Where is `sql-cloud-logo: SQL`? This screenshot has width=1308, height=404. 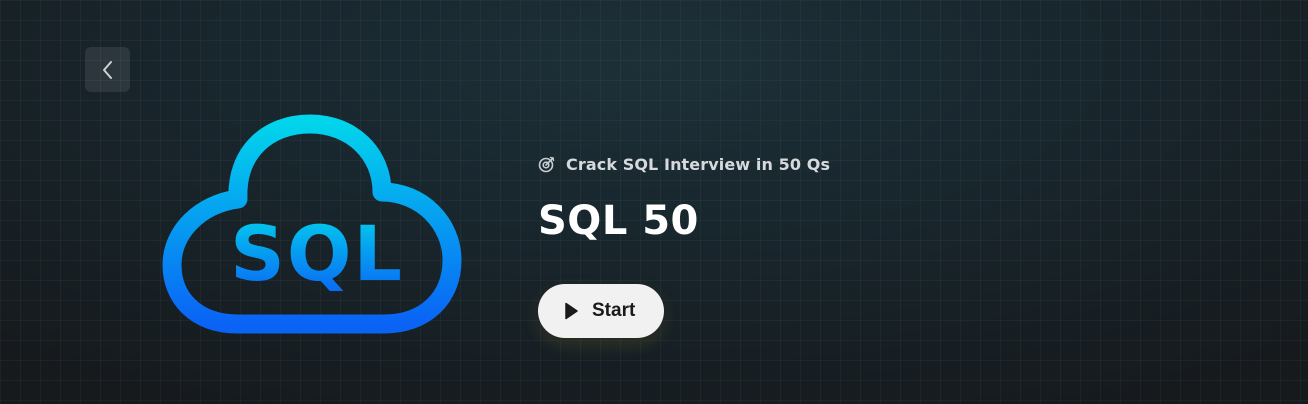
sql-cloud-logo: SQL is located at coordinates (312, 225).